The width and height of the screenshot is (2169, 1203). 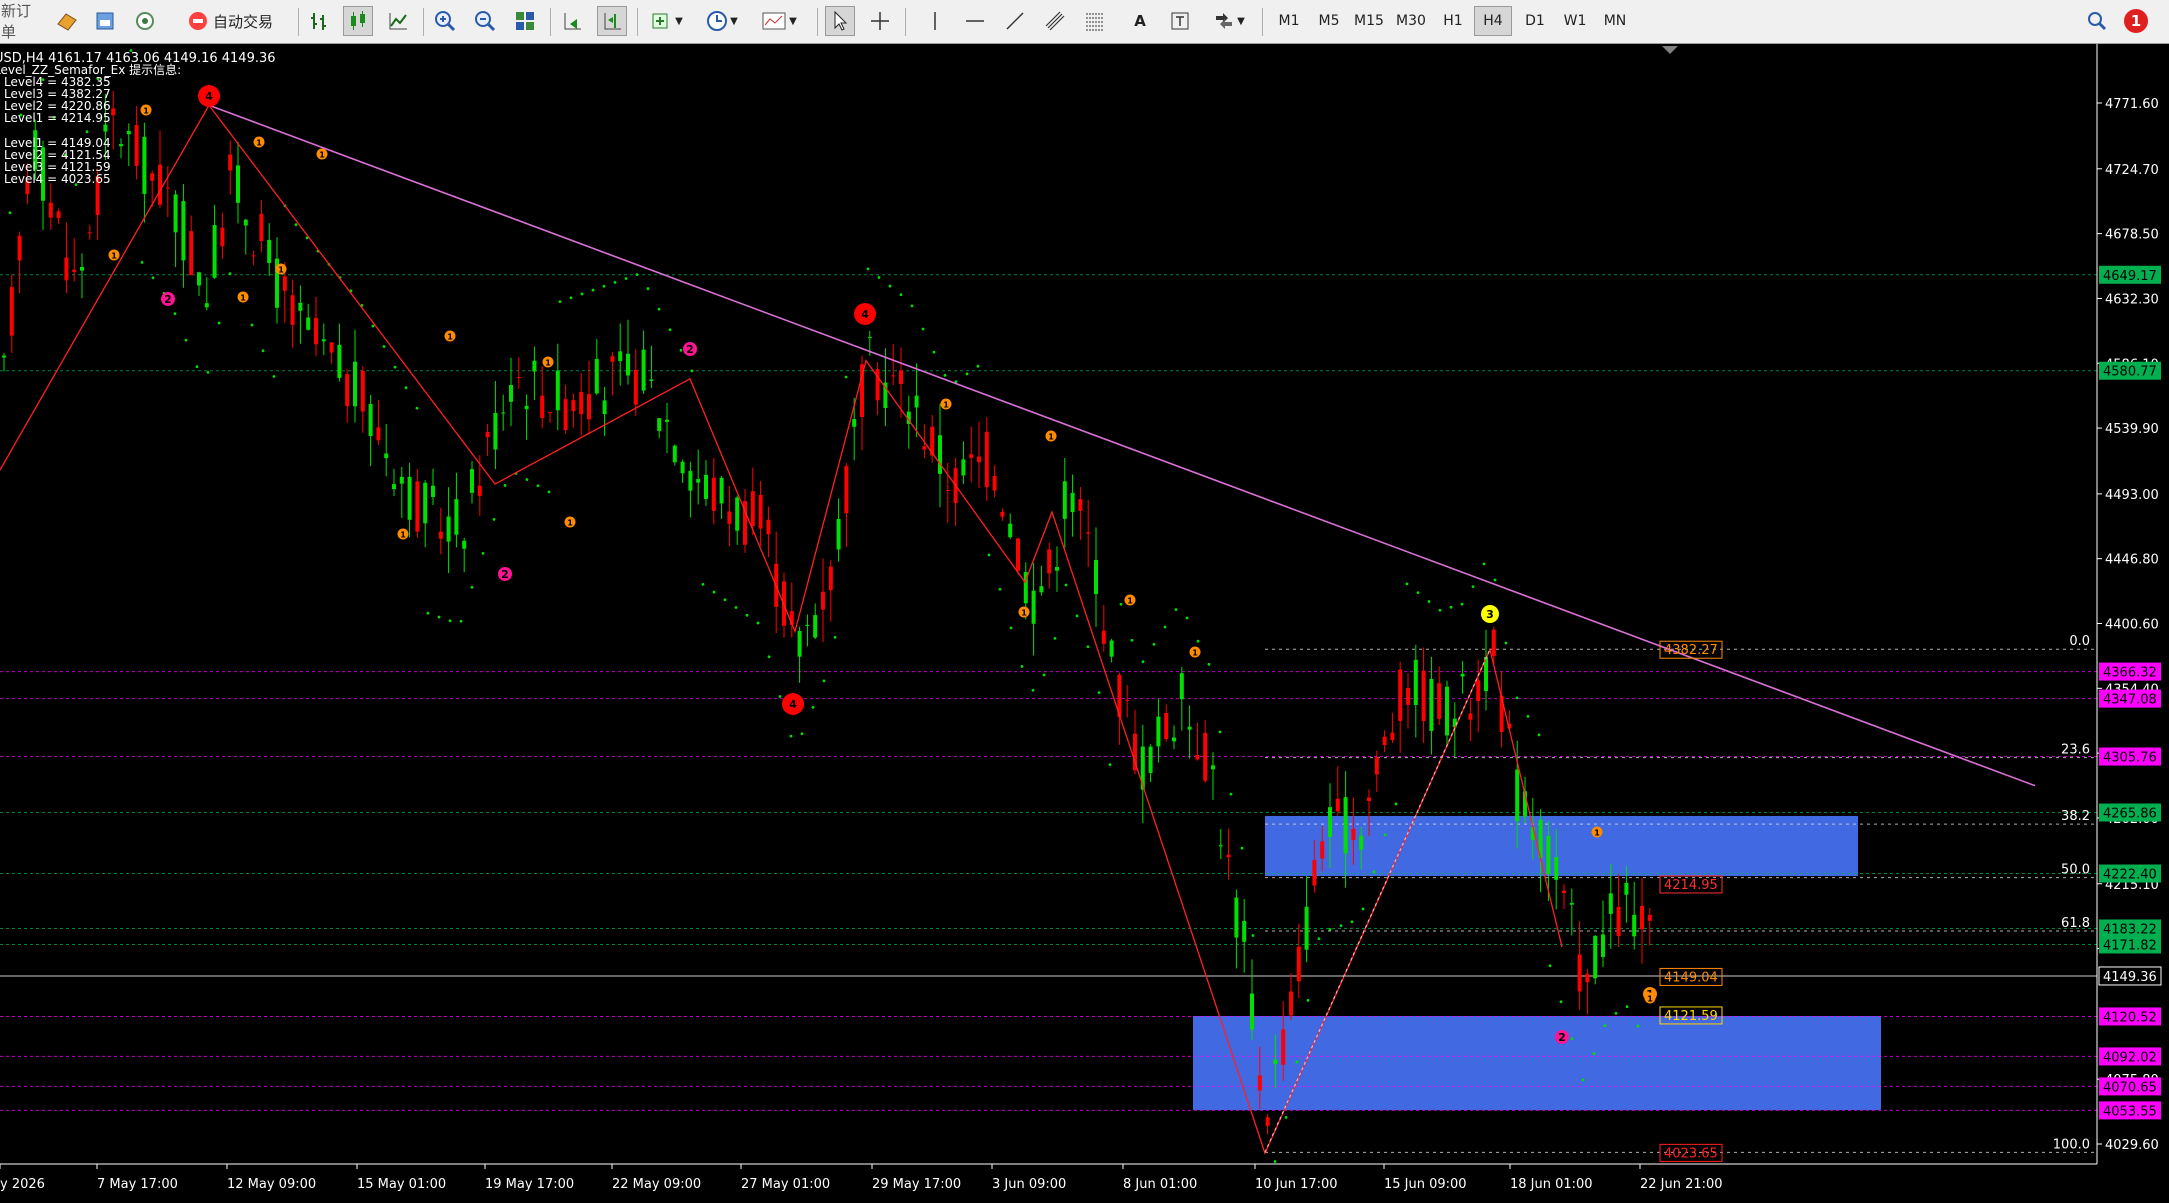 I want to click on candlestick-icon, so click(x=358, y=21).